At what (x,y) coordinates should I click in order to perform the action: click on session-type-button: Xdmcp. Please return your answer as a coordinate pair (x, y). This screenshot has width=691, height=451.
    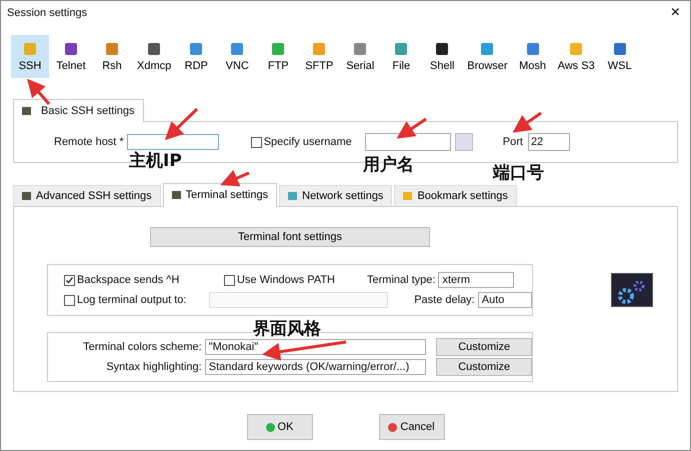
    Looking at the image, I should click on (154, 56).